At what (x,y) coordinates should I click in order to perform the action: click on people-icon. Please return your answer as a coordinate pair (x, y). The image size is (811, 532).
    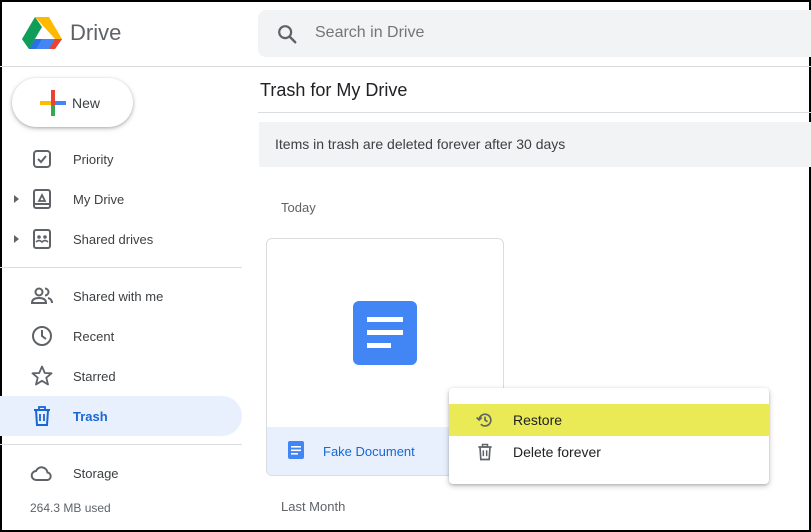
    Looking at the image, I should click on (42, 296).